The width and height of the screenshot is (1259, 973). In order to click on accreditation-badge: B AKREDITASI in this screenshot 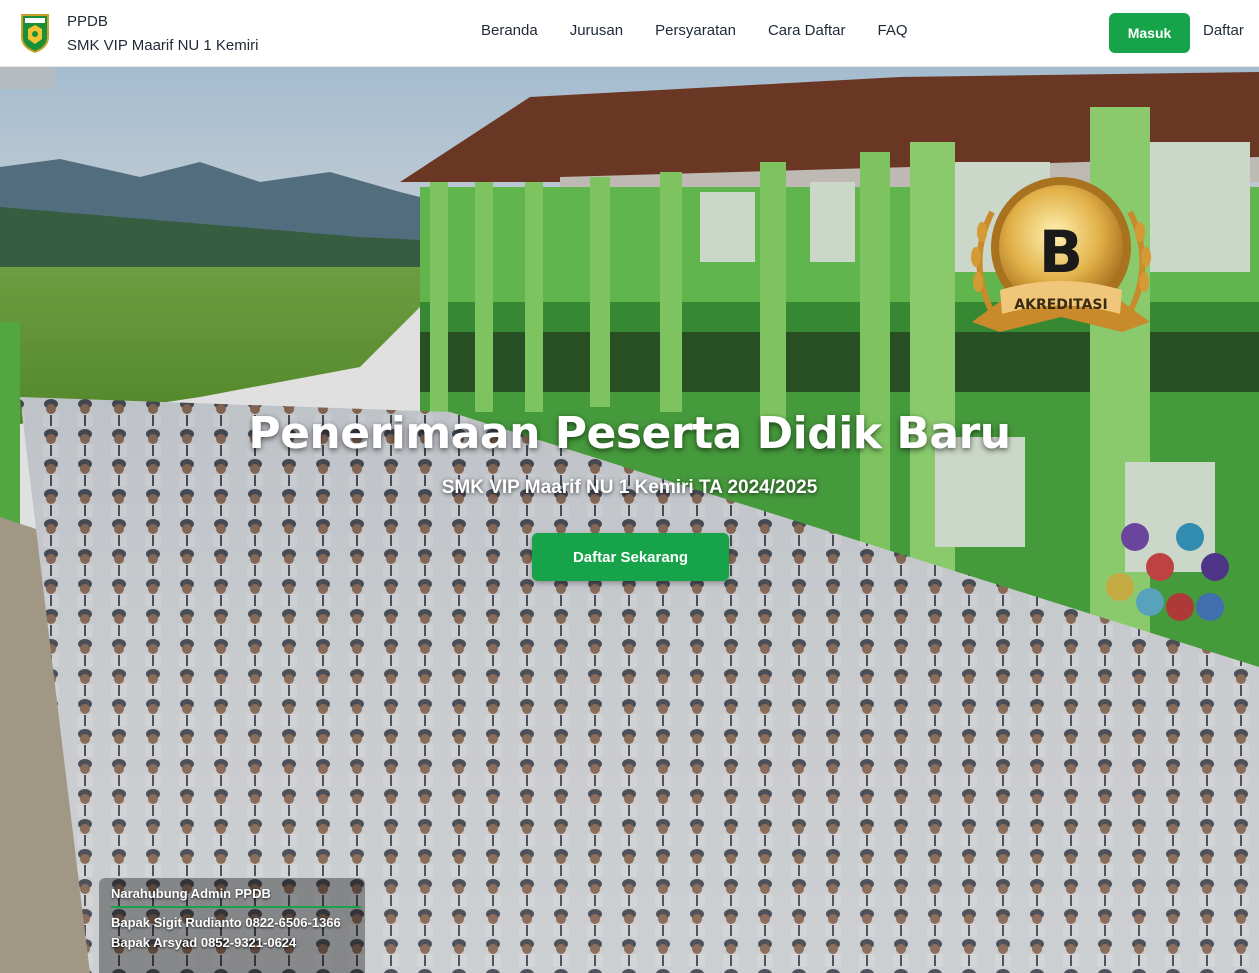, I will do `click(1061, 254)`.